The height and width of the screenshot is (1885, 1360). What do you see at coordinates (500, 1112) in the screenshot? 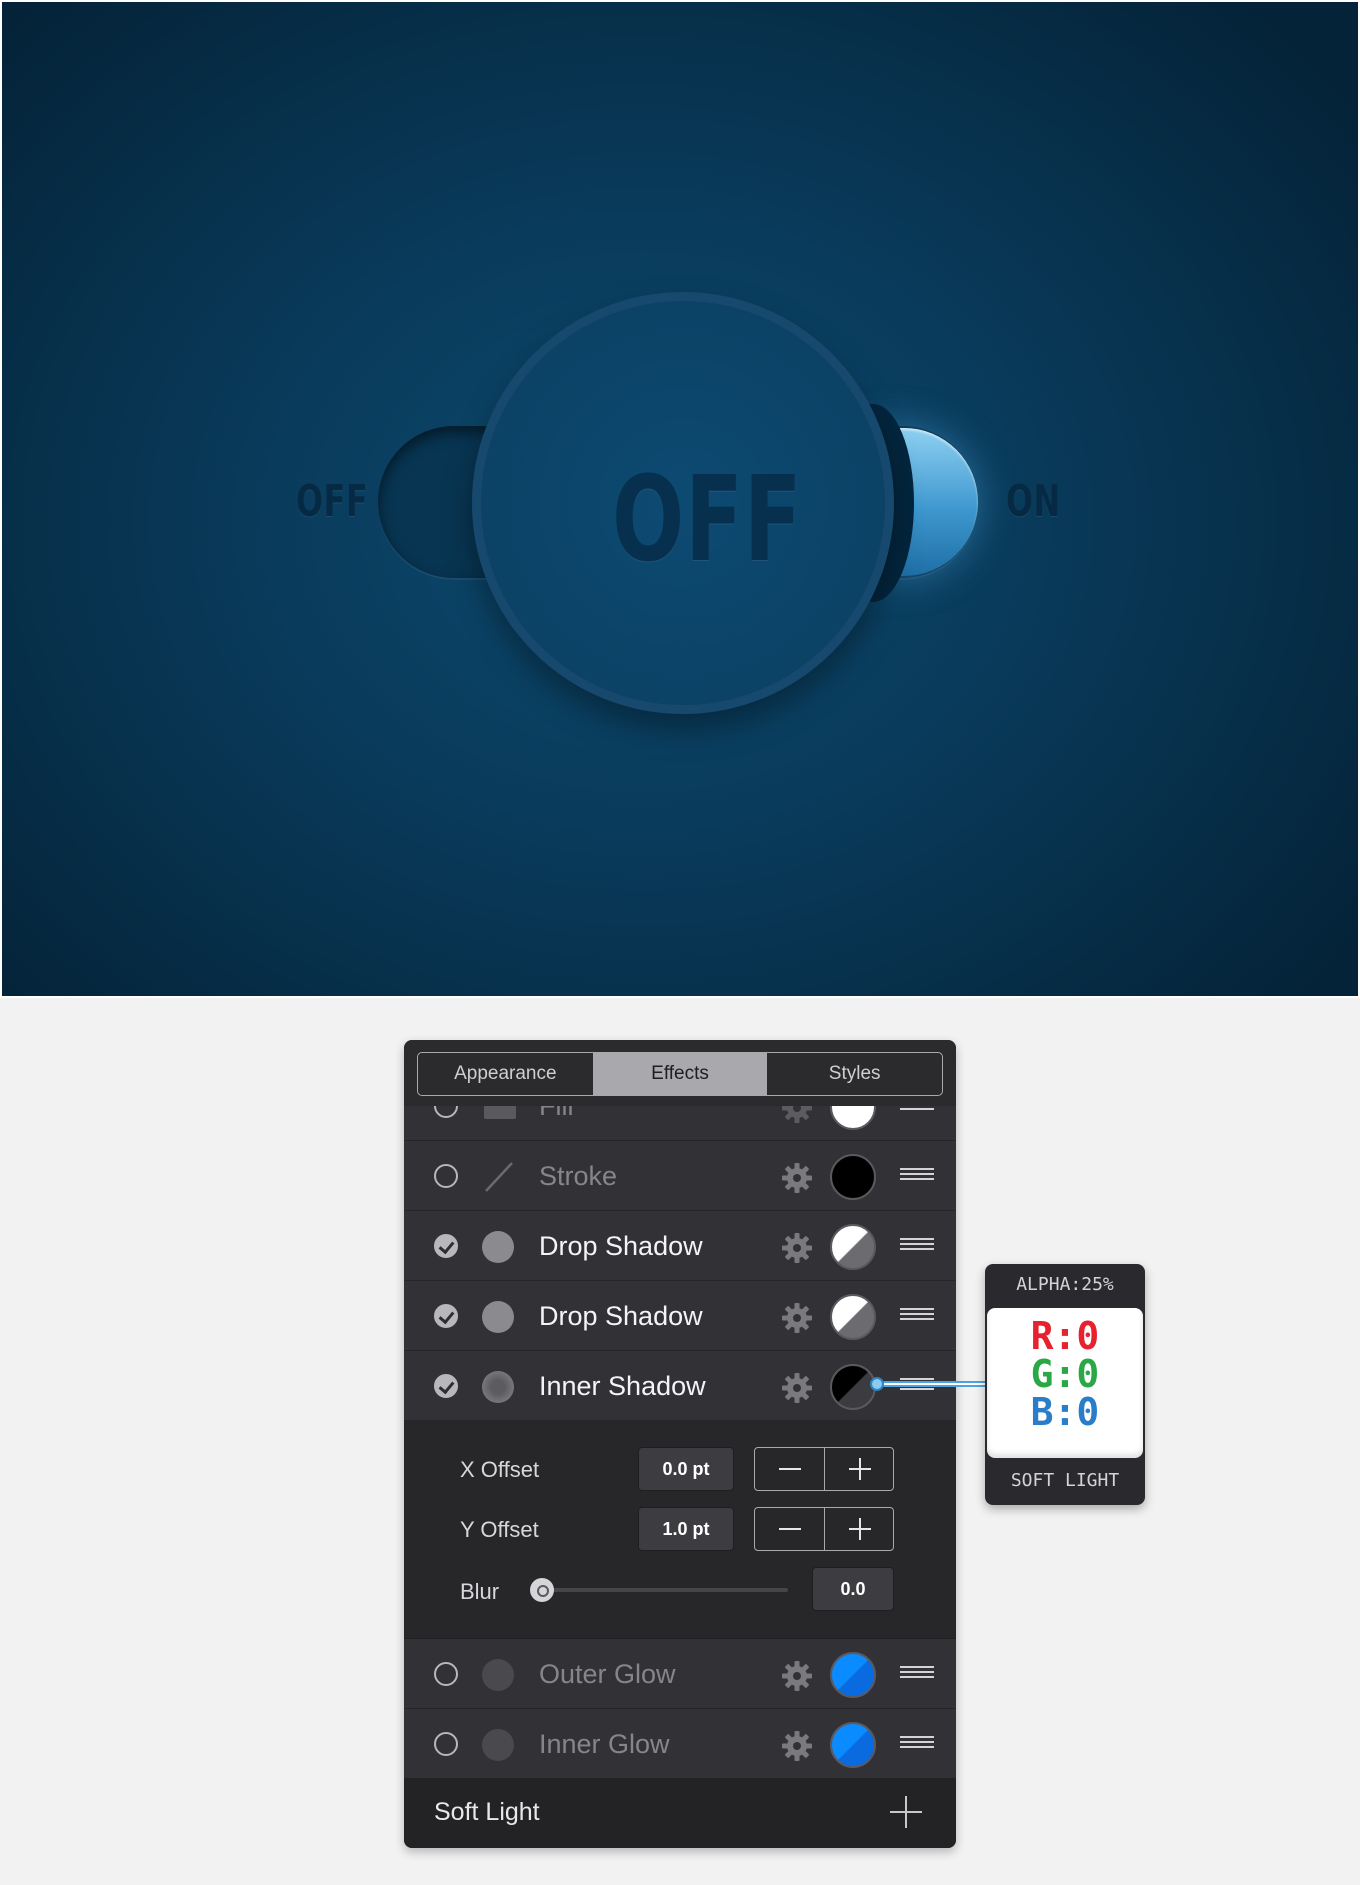
I see `fill-square-icon` at bounding box center [500, 1112].